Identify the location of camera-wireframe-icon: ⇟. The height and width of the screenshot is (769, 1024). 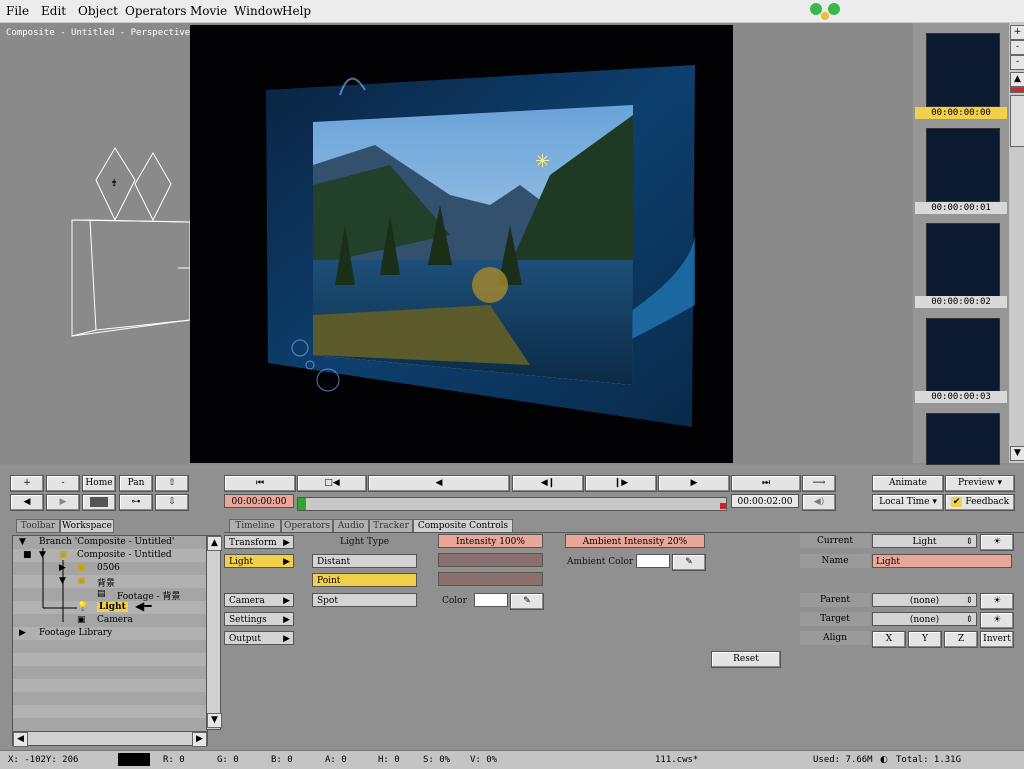
(127, 240).